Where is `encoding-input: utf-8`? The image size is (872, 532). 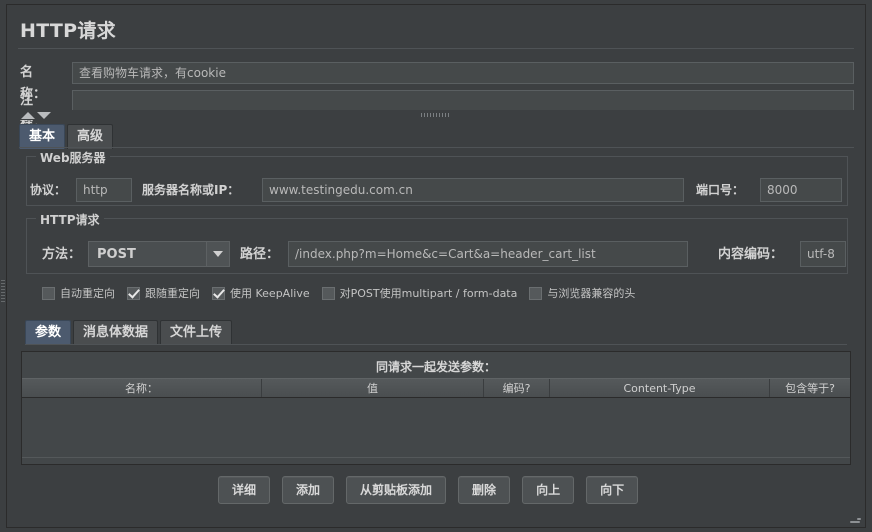 encoding-input: utf-8 is located at coordinates (823, 254).